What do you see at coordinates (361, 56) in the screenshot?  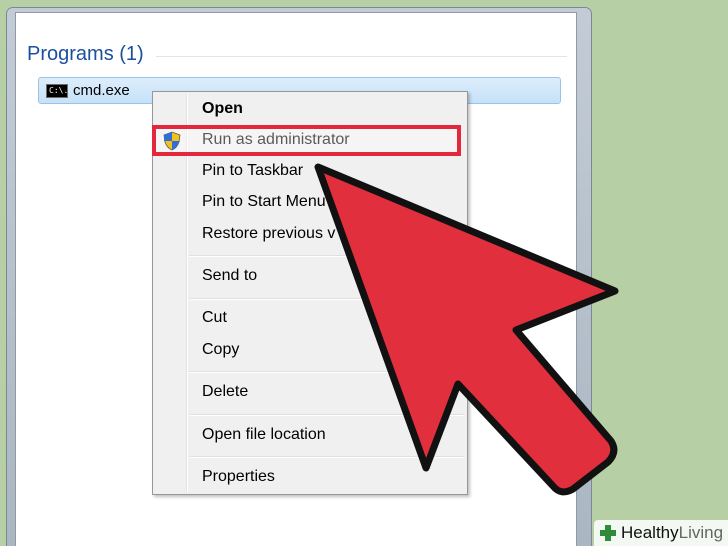 I see `section-divider` at bounding box center [361, 56].